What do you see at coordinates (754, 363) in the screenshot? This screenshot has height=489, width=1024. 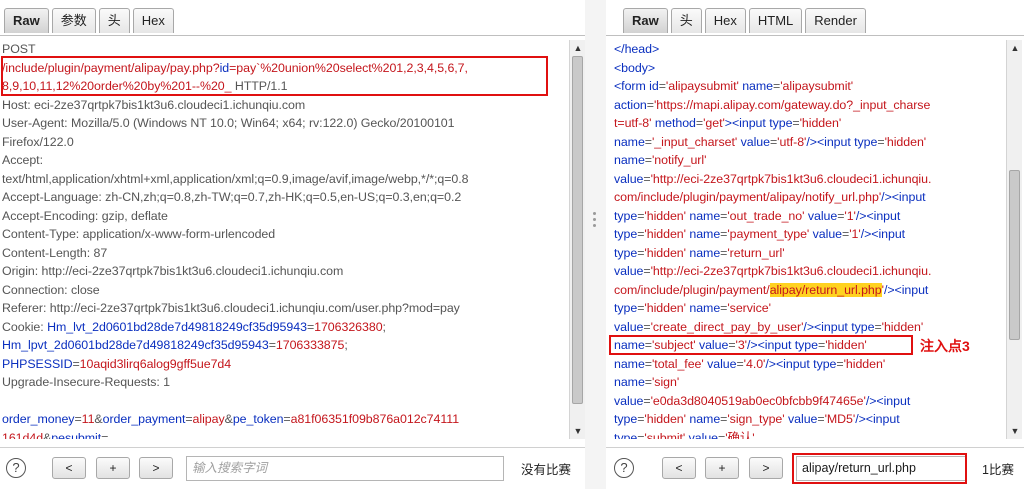 I see `response-token: '4.0'` at bounding box center [754, 363].